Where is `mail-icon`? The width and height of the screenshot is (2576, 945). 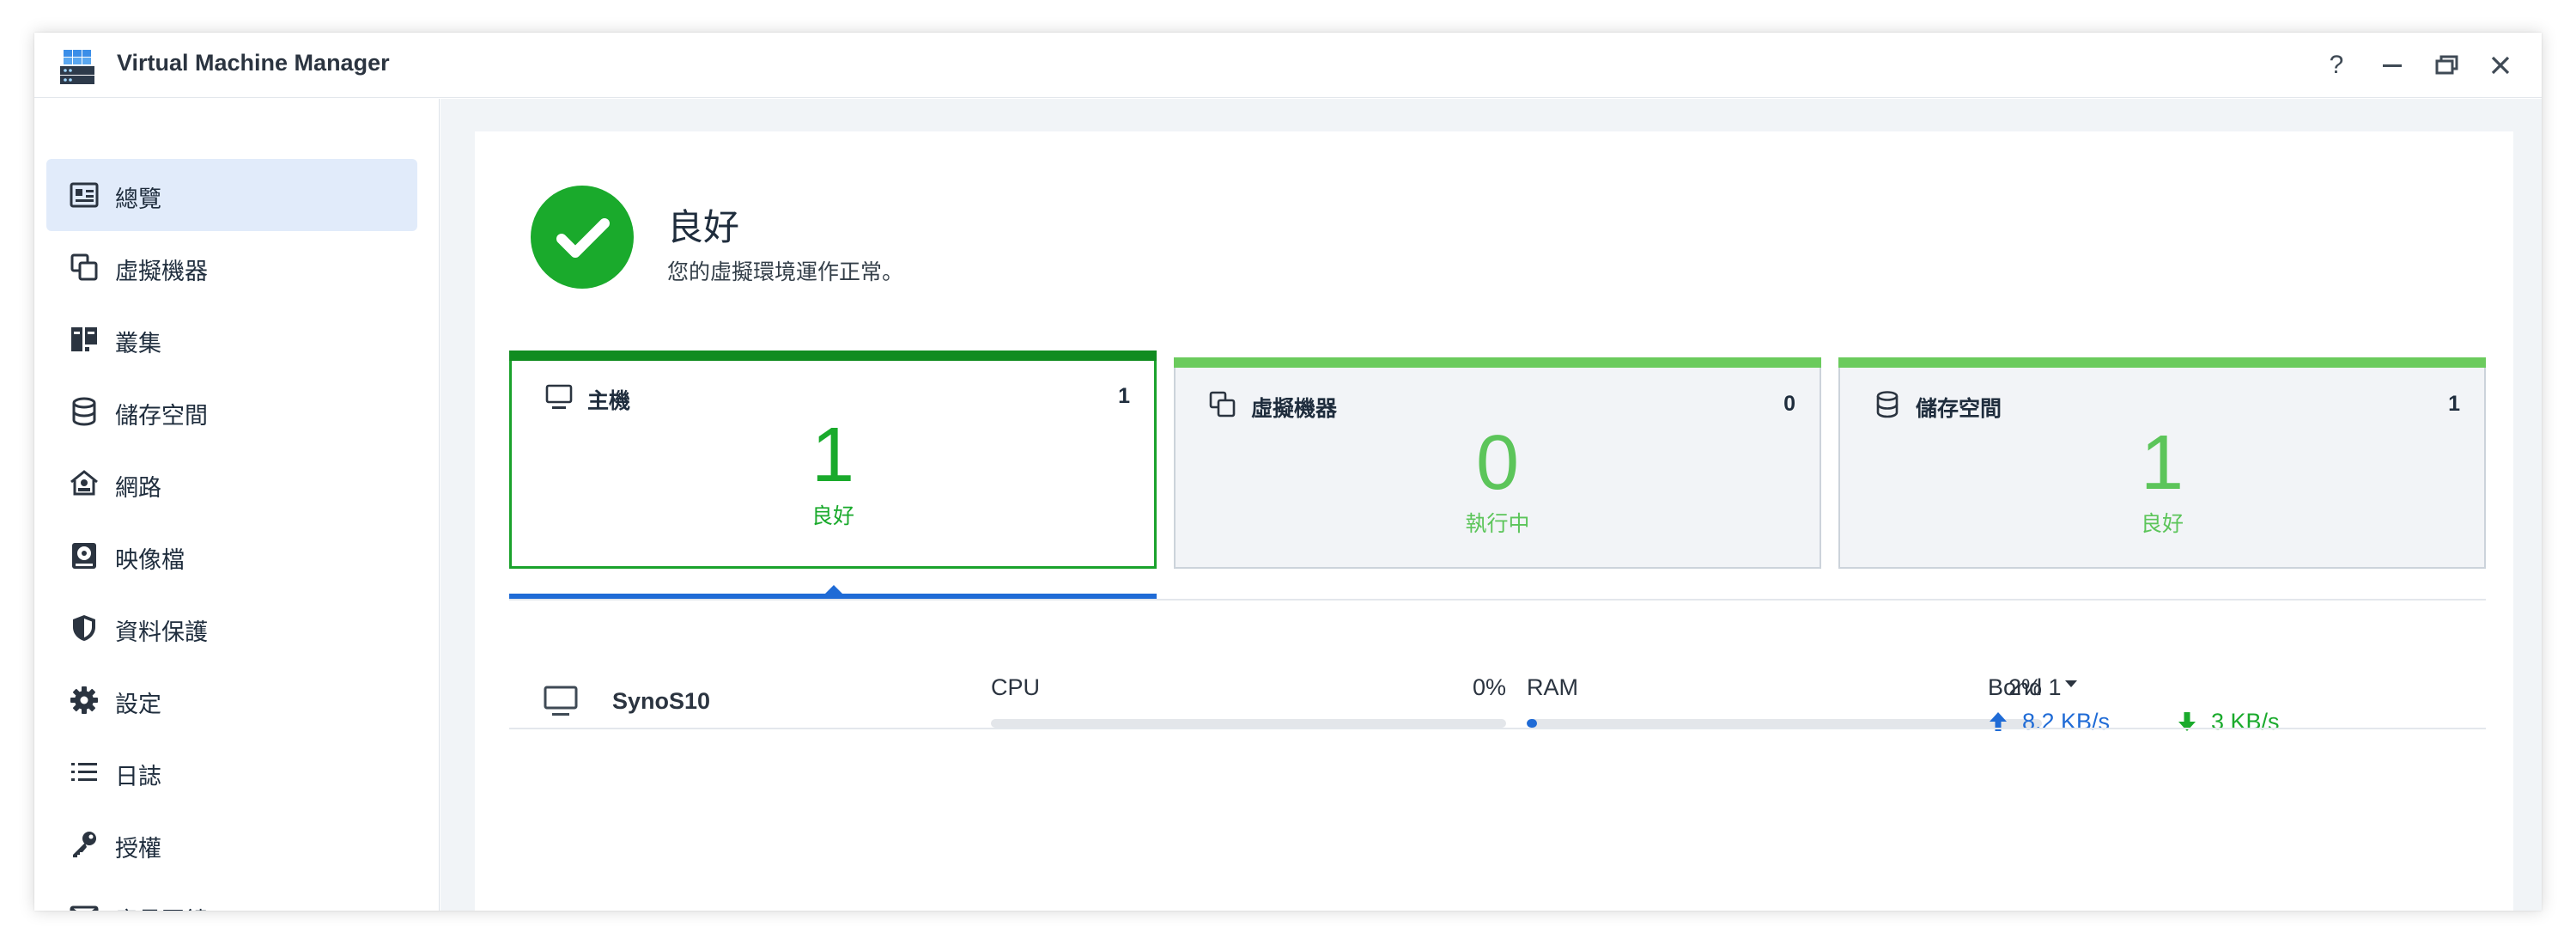 mail-icon is located at coordinates (85, 908).